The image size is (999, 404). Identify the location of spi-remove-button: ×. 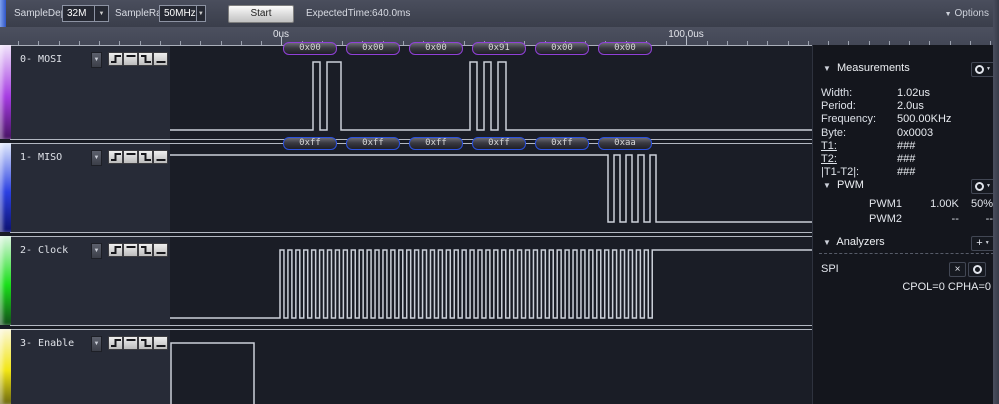
(957, 269).